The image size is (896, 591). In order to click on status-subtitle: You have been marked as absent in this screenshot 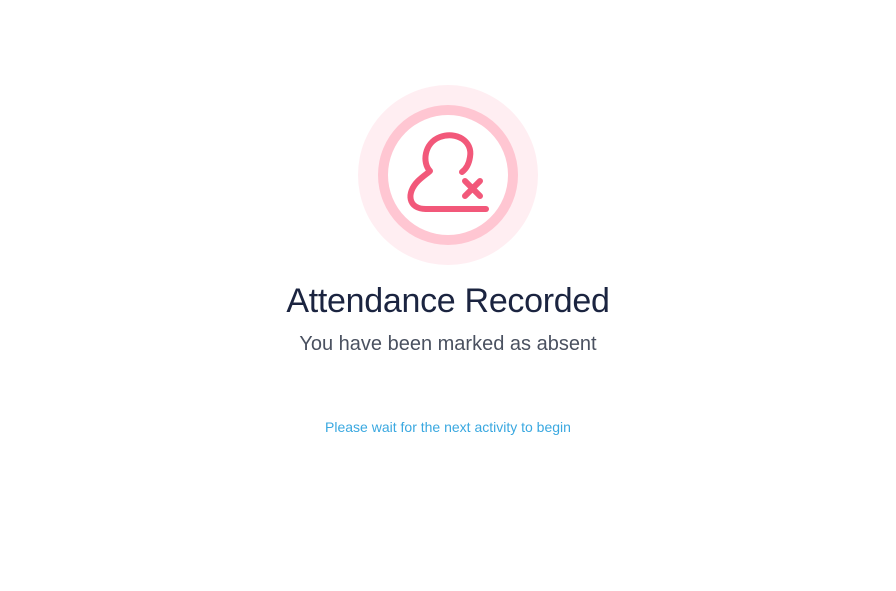, I will do `click(448, 344)`.